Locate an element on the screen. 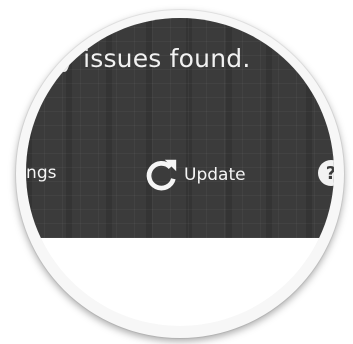 The height and width of the screenshot is (344, 353). update-label: Update is located at coordinates (215, 175).